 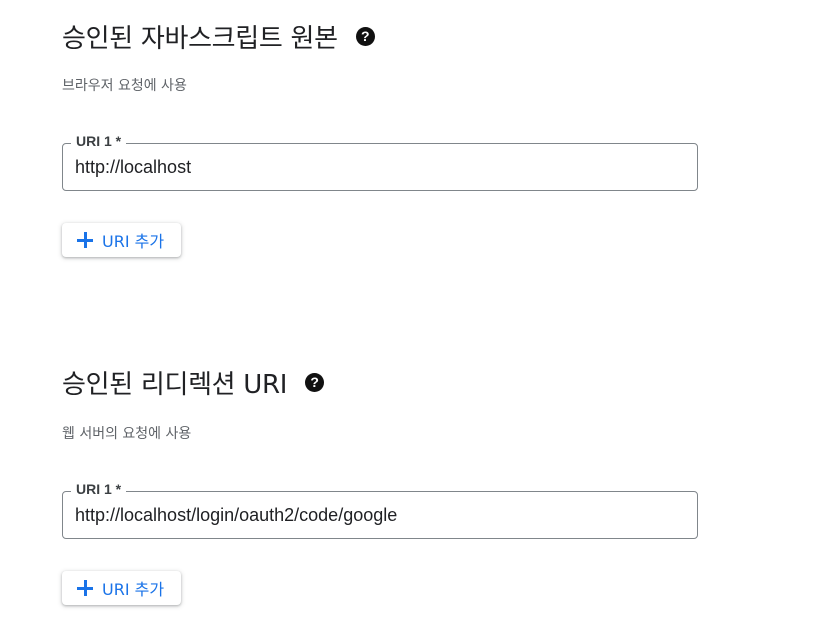 I want to click on redirect-uris-header: 승인된 리디렉션 URI ?, so click(x=193, y=382).